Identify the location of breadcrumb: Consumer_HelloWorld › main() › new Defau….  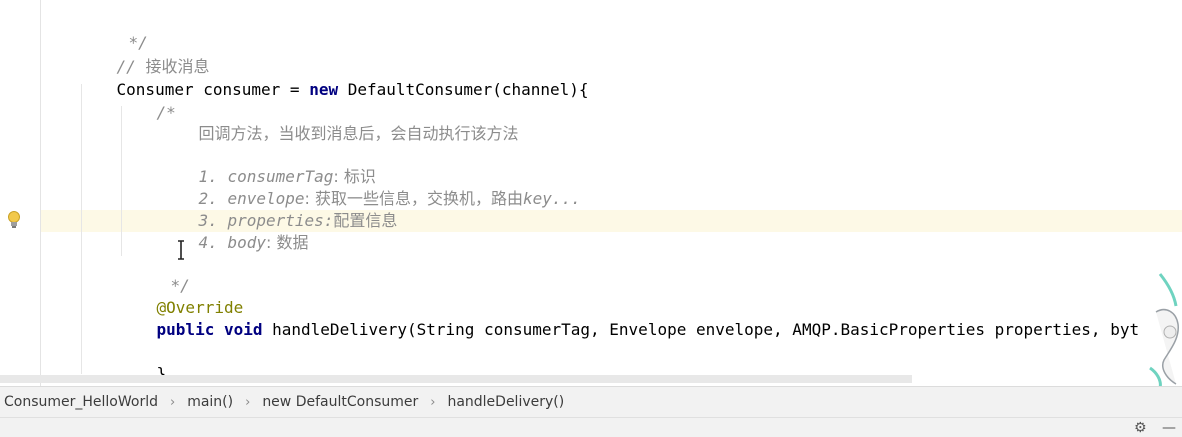
(591, 401).